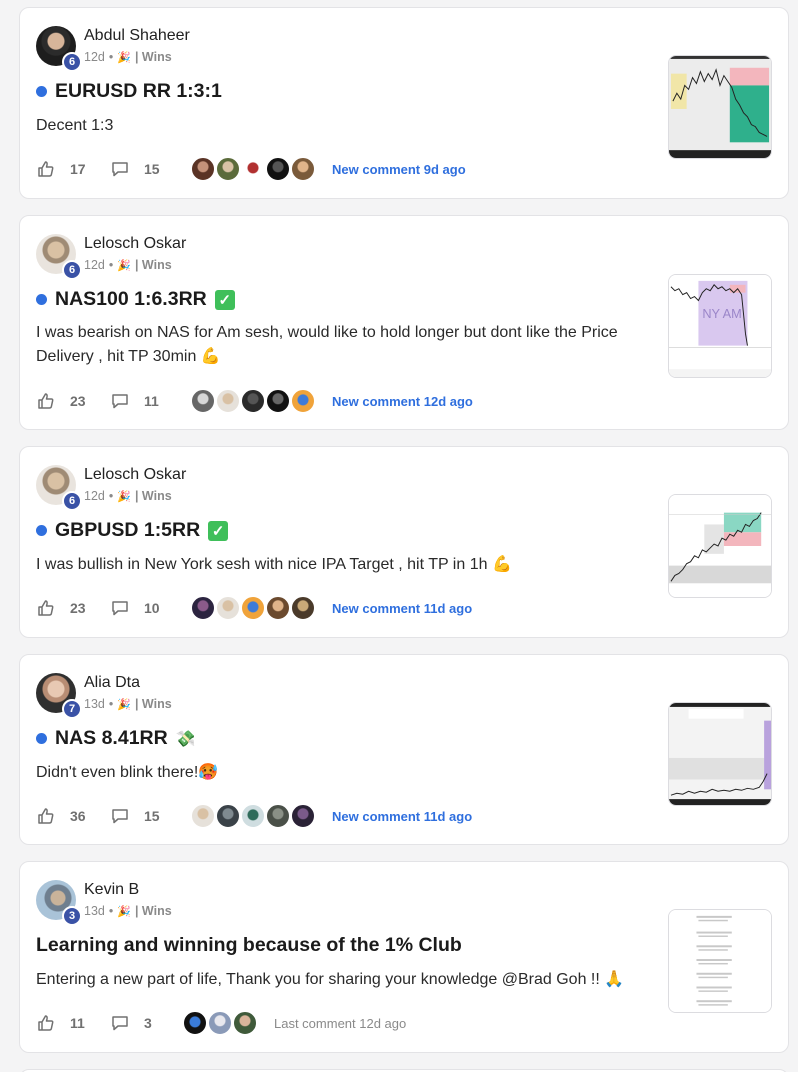 The image size is (798, 1072). What do you see at coordinates (152, 169) in the screenshot?
I see `comment-count: 15` at bounding box center [152, 169].